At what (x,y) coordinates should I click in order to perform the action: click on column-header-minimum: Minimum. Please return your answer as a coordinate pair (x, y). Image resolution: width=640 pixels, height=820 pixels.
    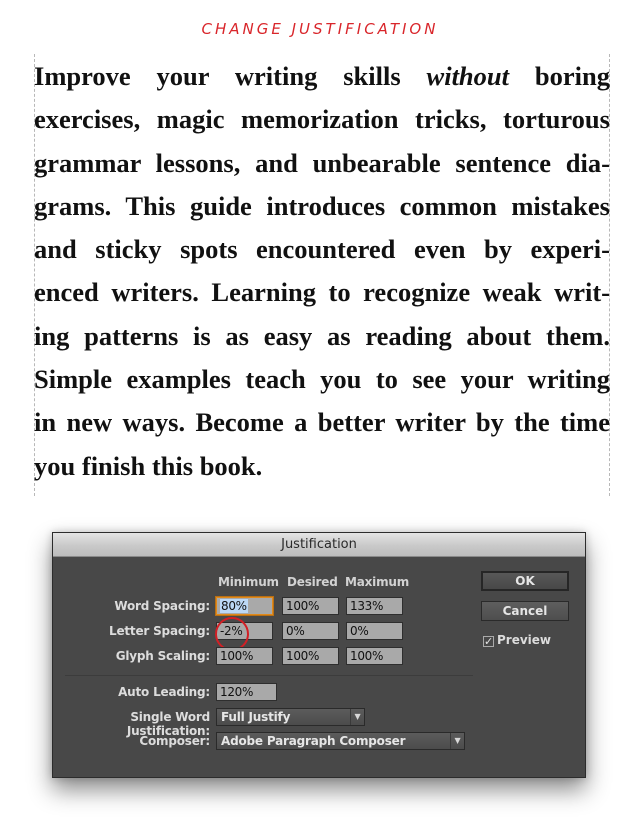
    Looking at the image, I should click on (248, 582).